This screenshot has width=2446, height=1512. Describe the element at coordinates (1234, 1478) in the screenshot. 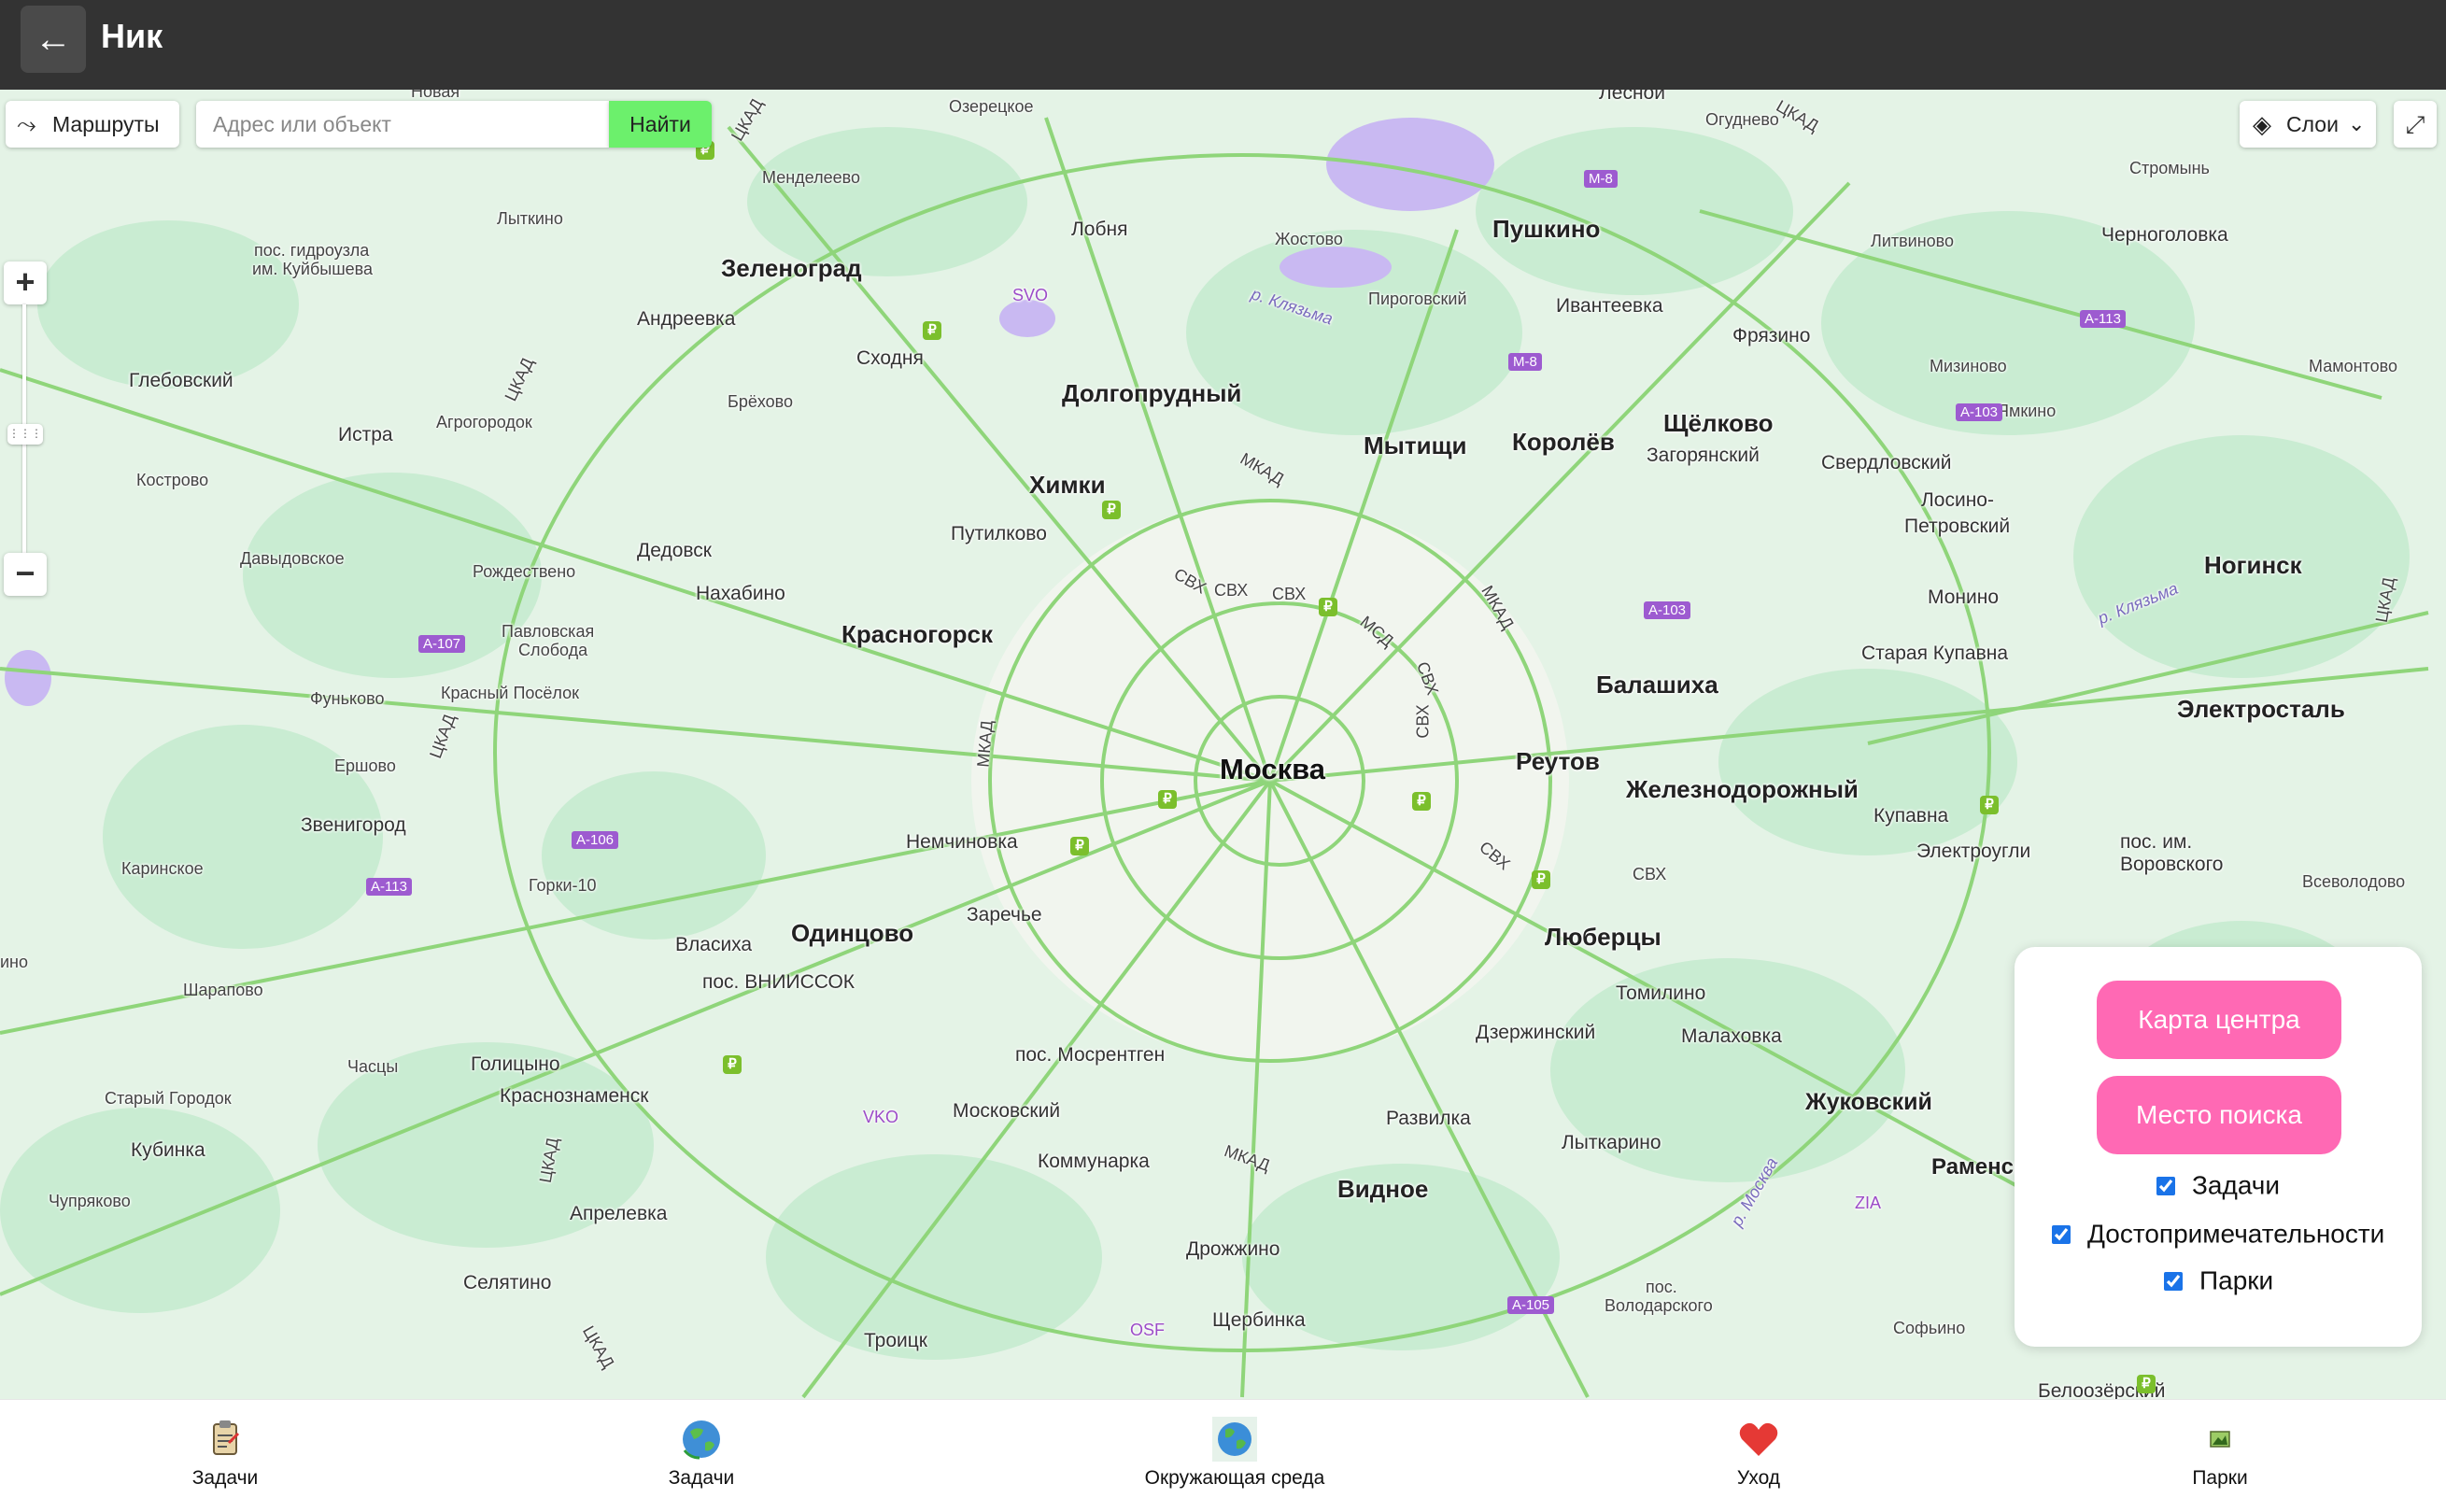

I see `nav-label: Окружающая среда` at that location.